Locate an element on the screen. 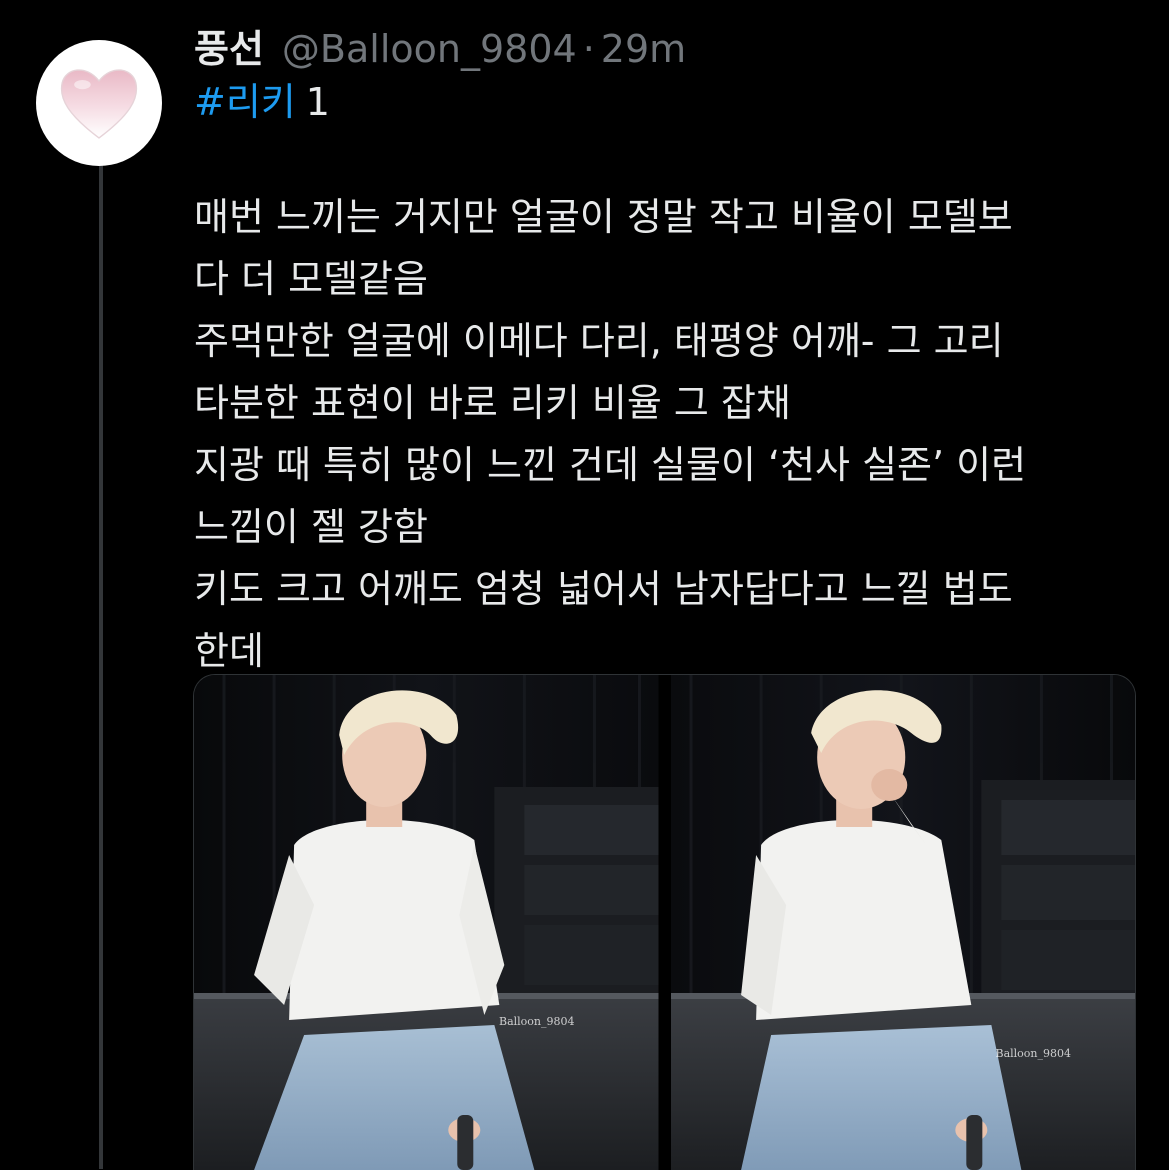 Image resolution: width=1169 pixels, height=1170 pixels. tweet-header: 풍선 @Balloon_9804 · 29m is located at coordinates (440, 45).